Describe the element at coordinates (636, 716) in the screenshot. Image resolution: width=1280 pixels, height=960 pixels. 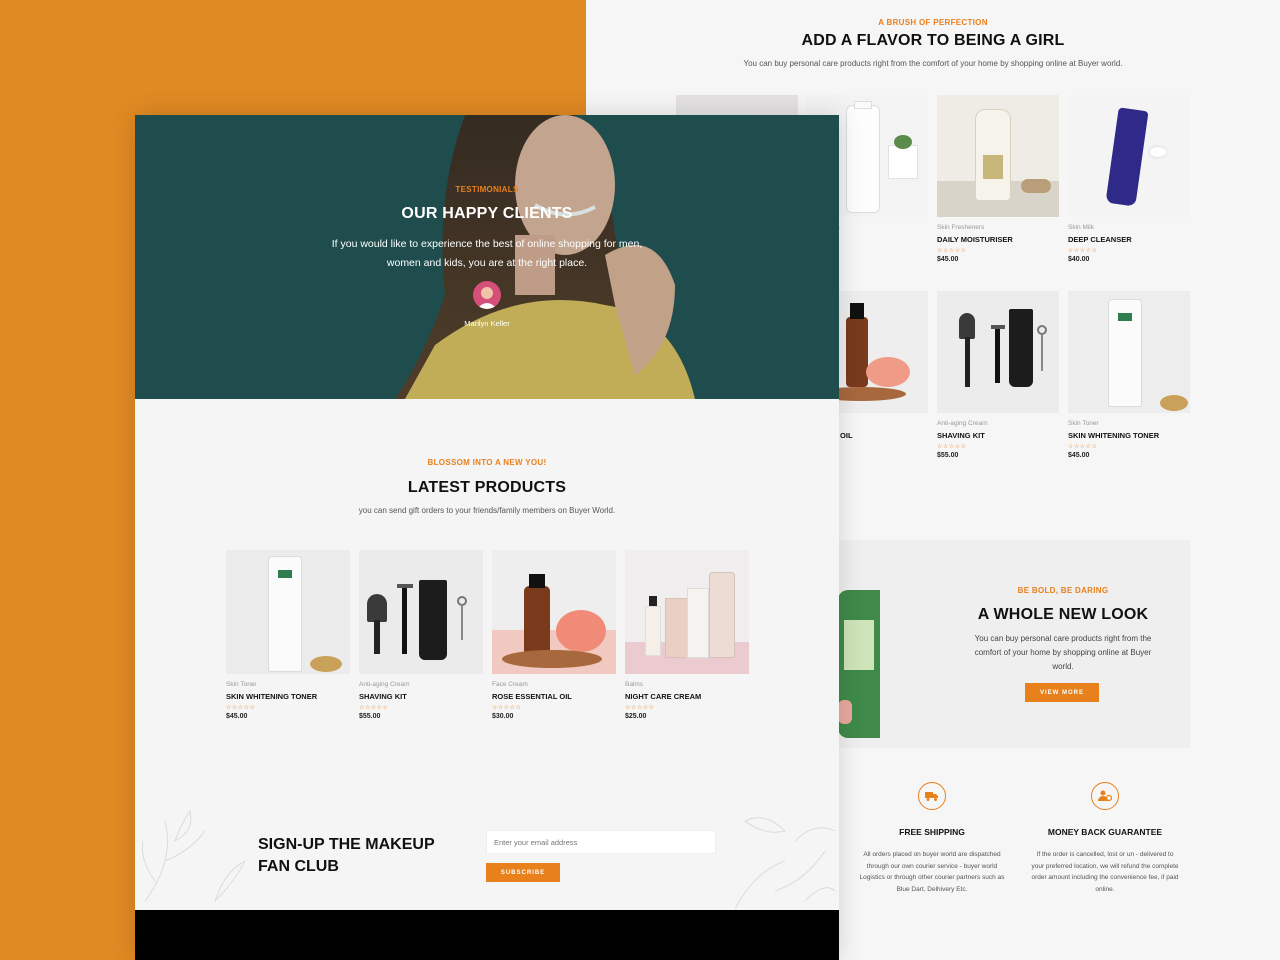
I see `product-price: $25.00` at that location.